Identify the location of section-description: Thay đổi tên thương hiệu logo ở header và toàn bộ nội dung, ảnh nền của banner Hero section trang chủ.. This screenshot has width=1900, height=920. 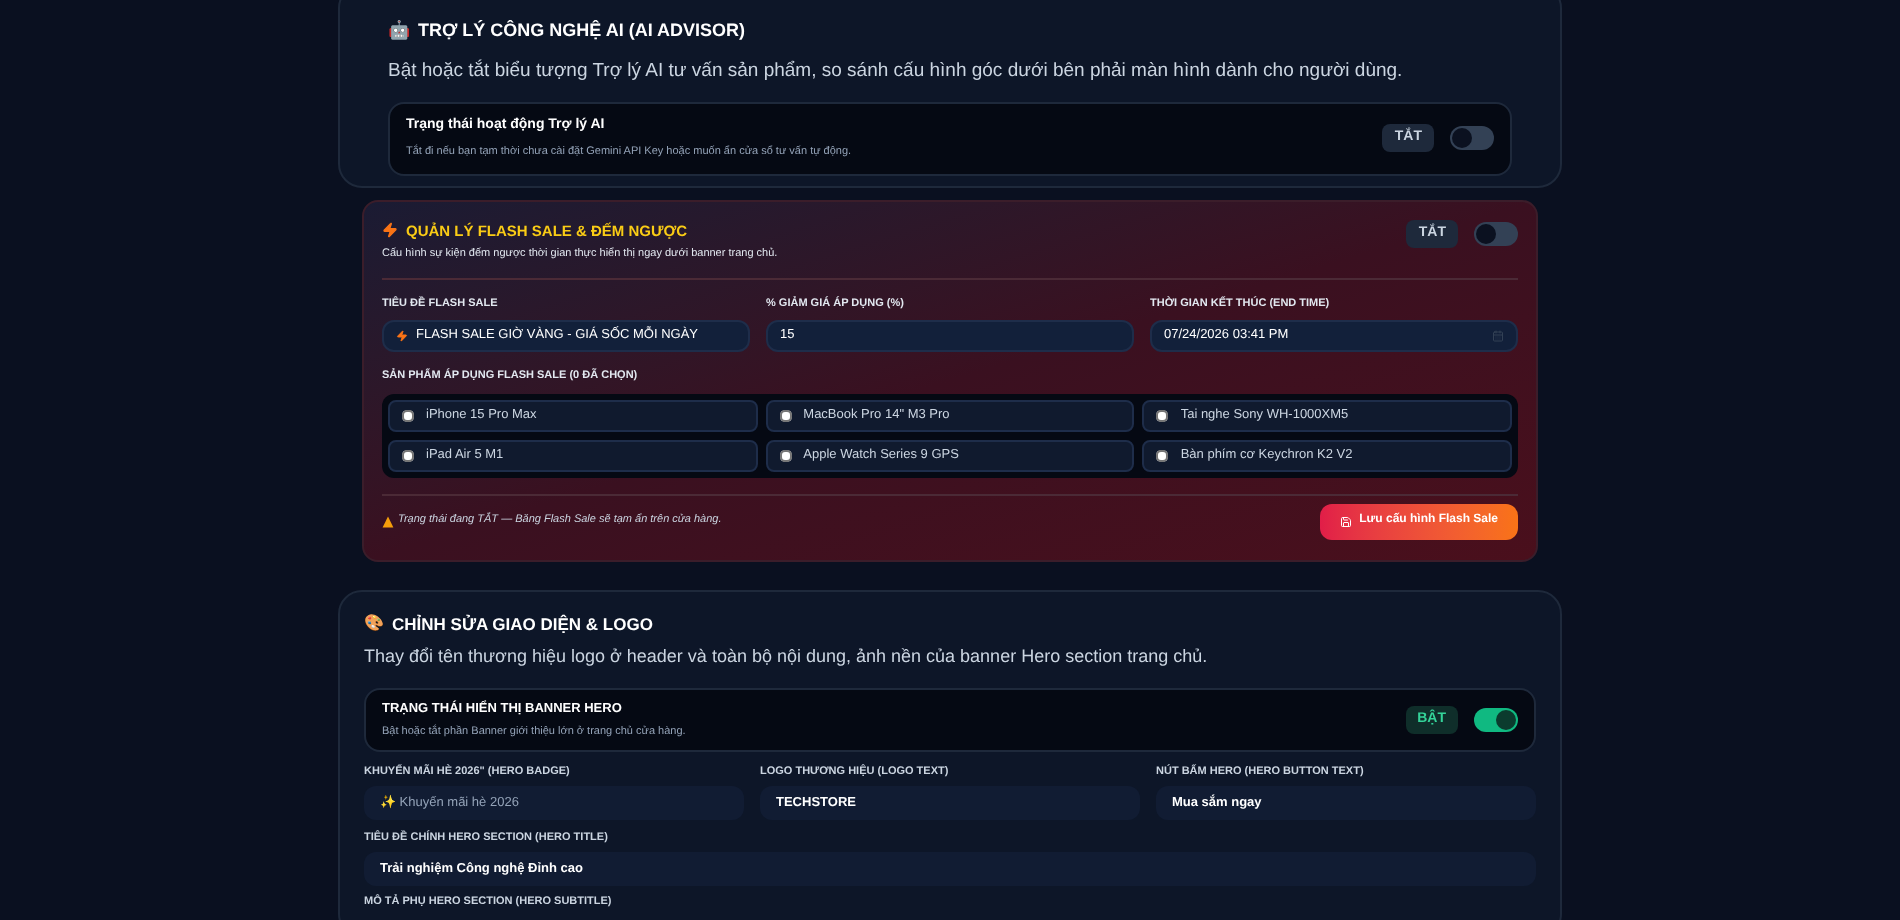
(787, 657).